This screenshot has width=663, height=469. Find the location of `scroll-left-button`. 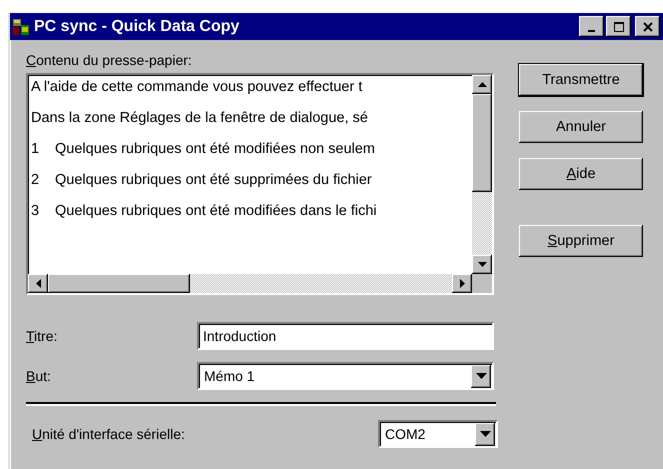

scroll-left-button is located at coordinates (38, 283).